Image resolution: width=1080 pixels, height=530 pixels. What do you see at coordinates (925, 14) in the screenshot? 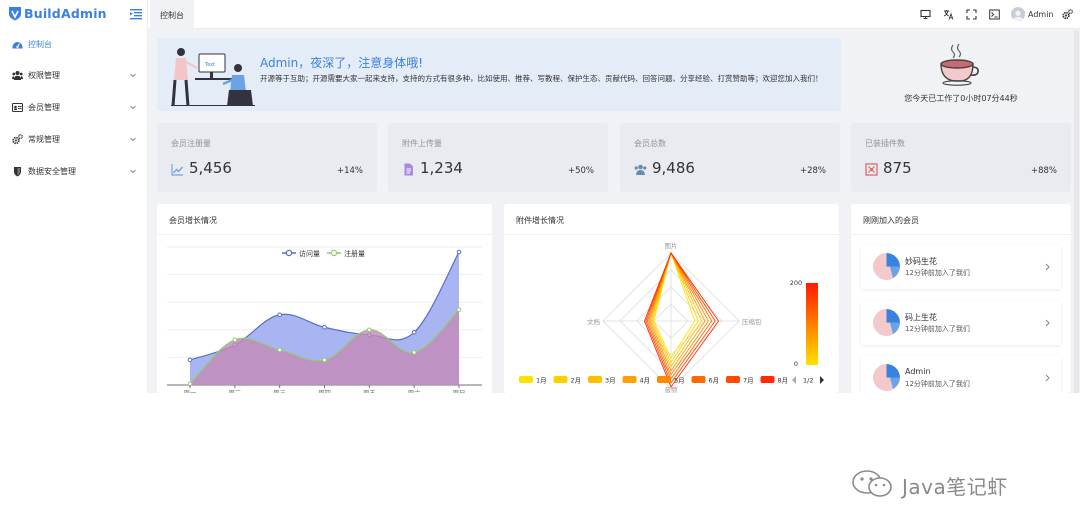
I see `monitor-icon` at bounding box center [925, 14].